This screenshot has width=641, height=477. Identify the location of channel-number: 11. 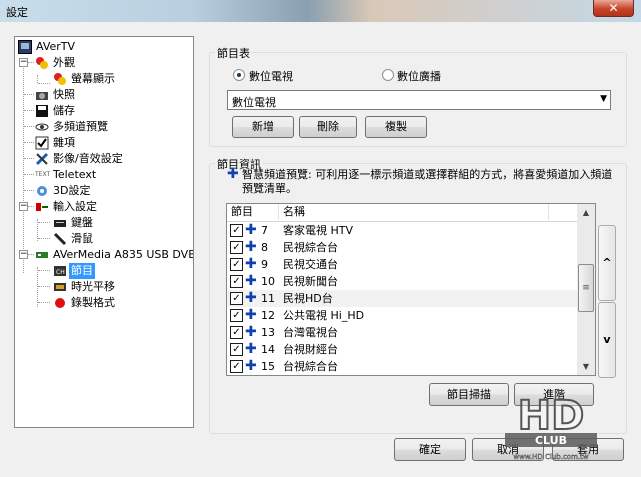
(268, 298).